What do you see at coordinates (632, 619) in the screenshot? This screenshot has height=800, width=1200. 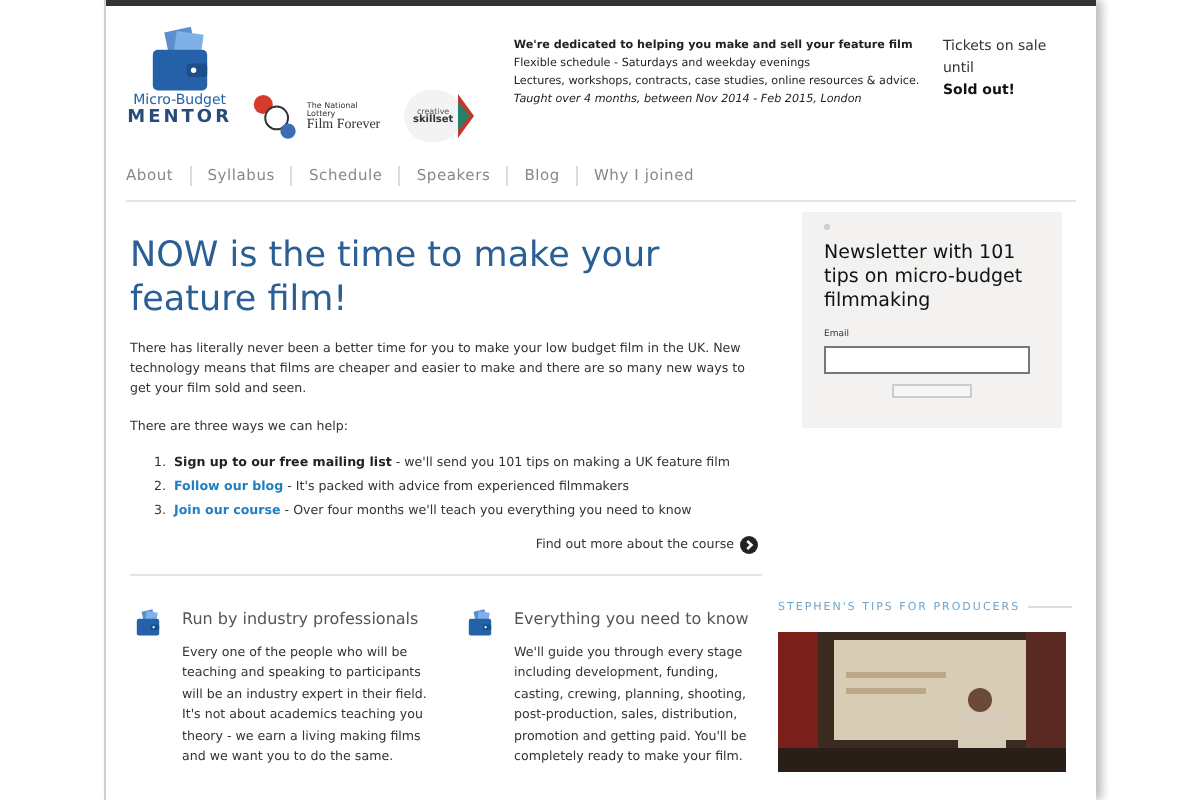 I see `feature-title: Everything you need to know` at bounding box center [632, 619].